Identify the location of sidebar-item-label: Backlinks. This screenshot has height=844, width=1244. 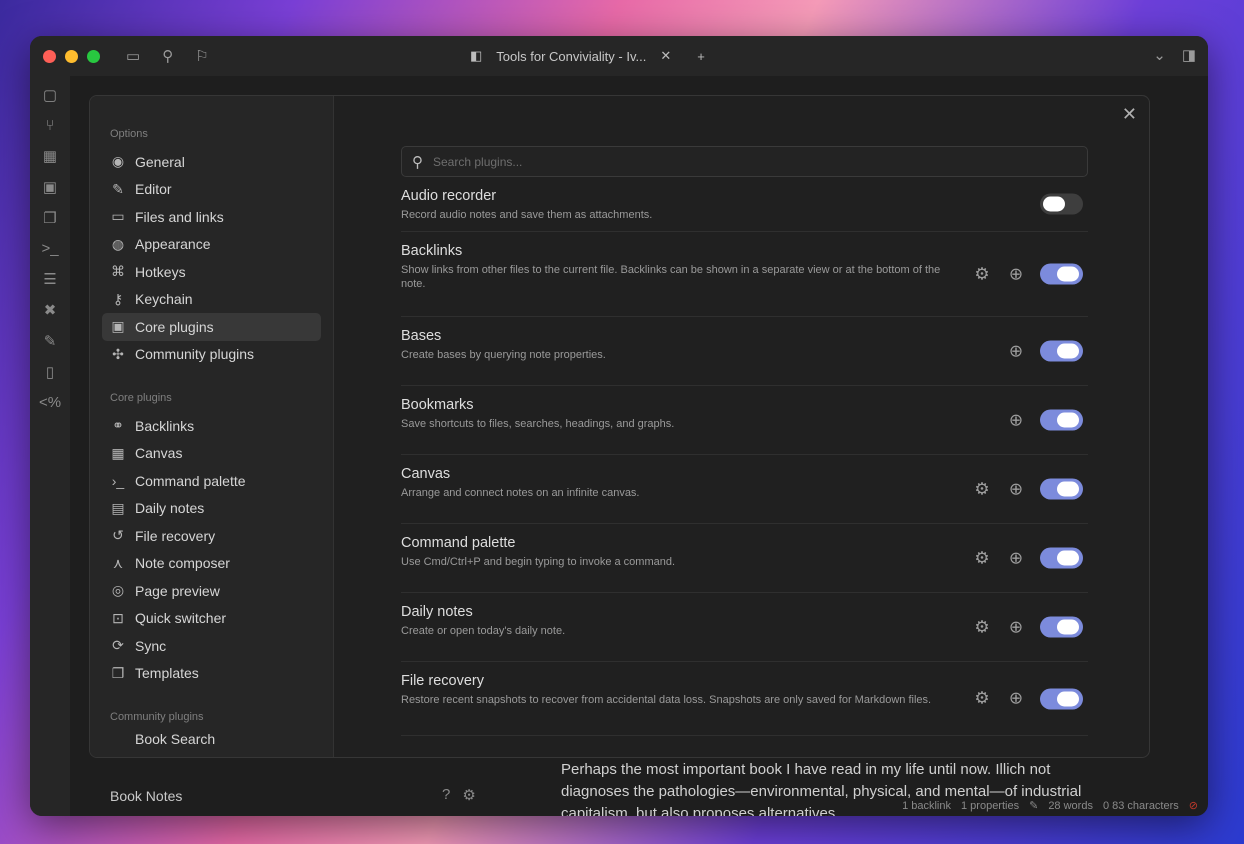
(165, 425).